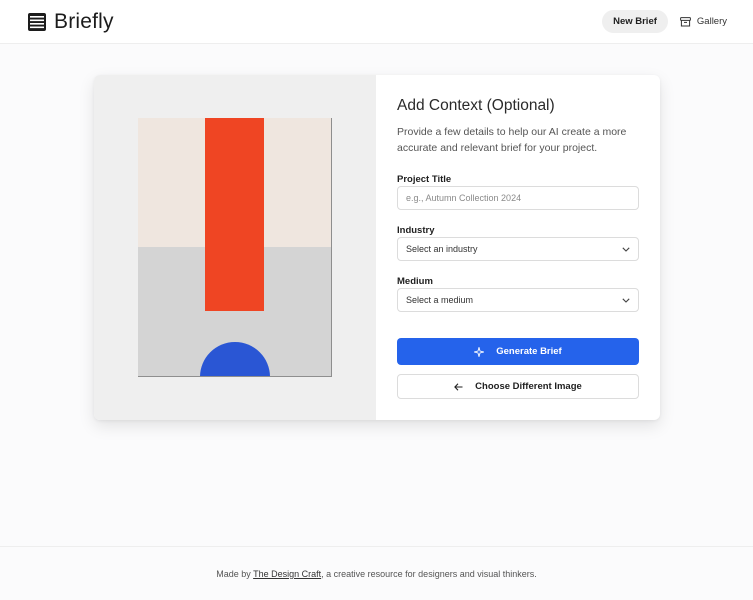  Describe the element at coordinates (424, 179) in the screenshot. I see `project-title-label: Project Title` at that location.